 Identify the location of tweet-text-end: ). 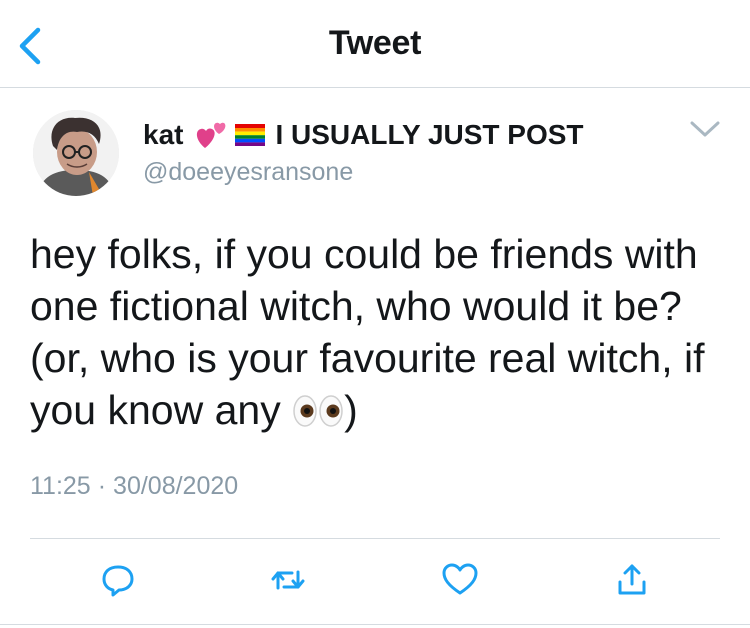
(351, 410).